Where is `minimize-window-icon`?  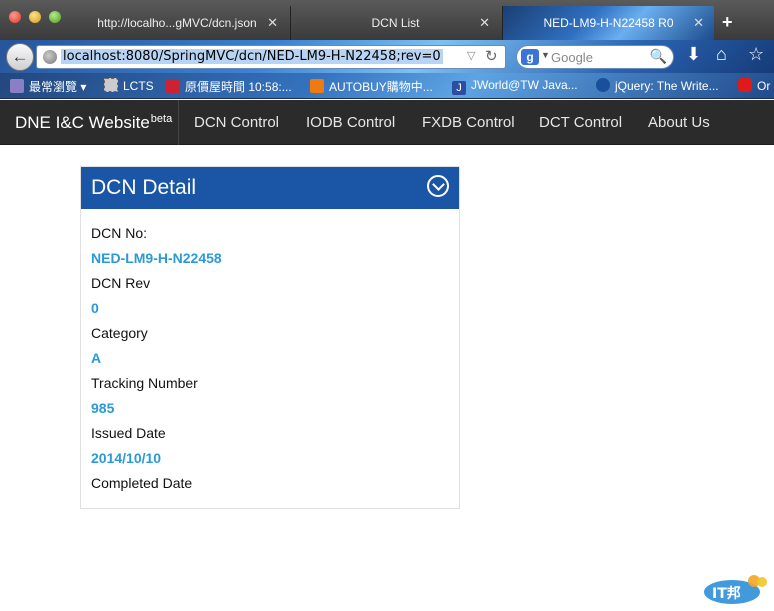
minimize-window-icon is located at coordinates (35, 17).